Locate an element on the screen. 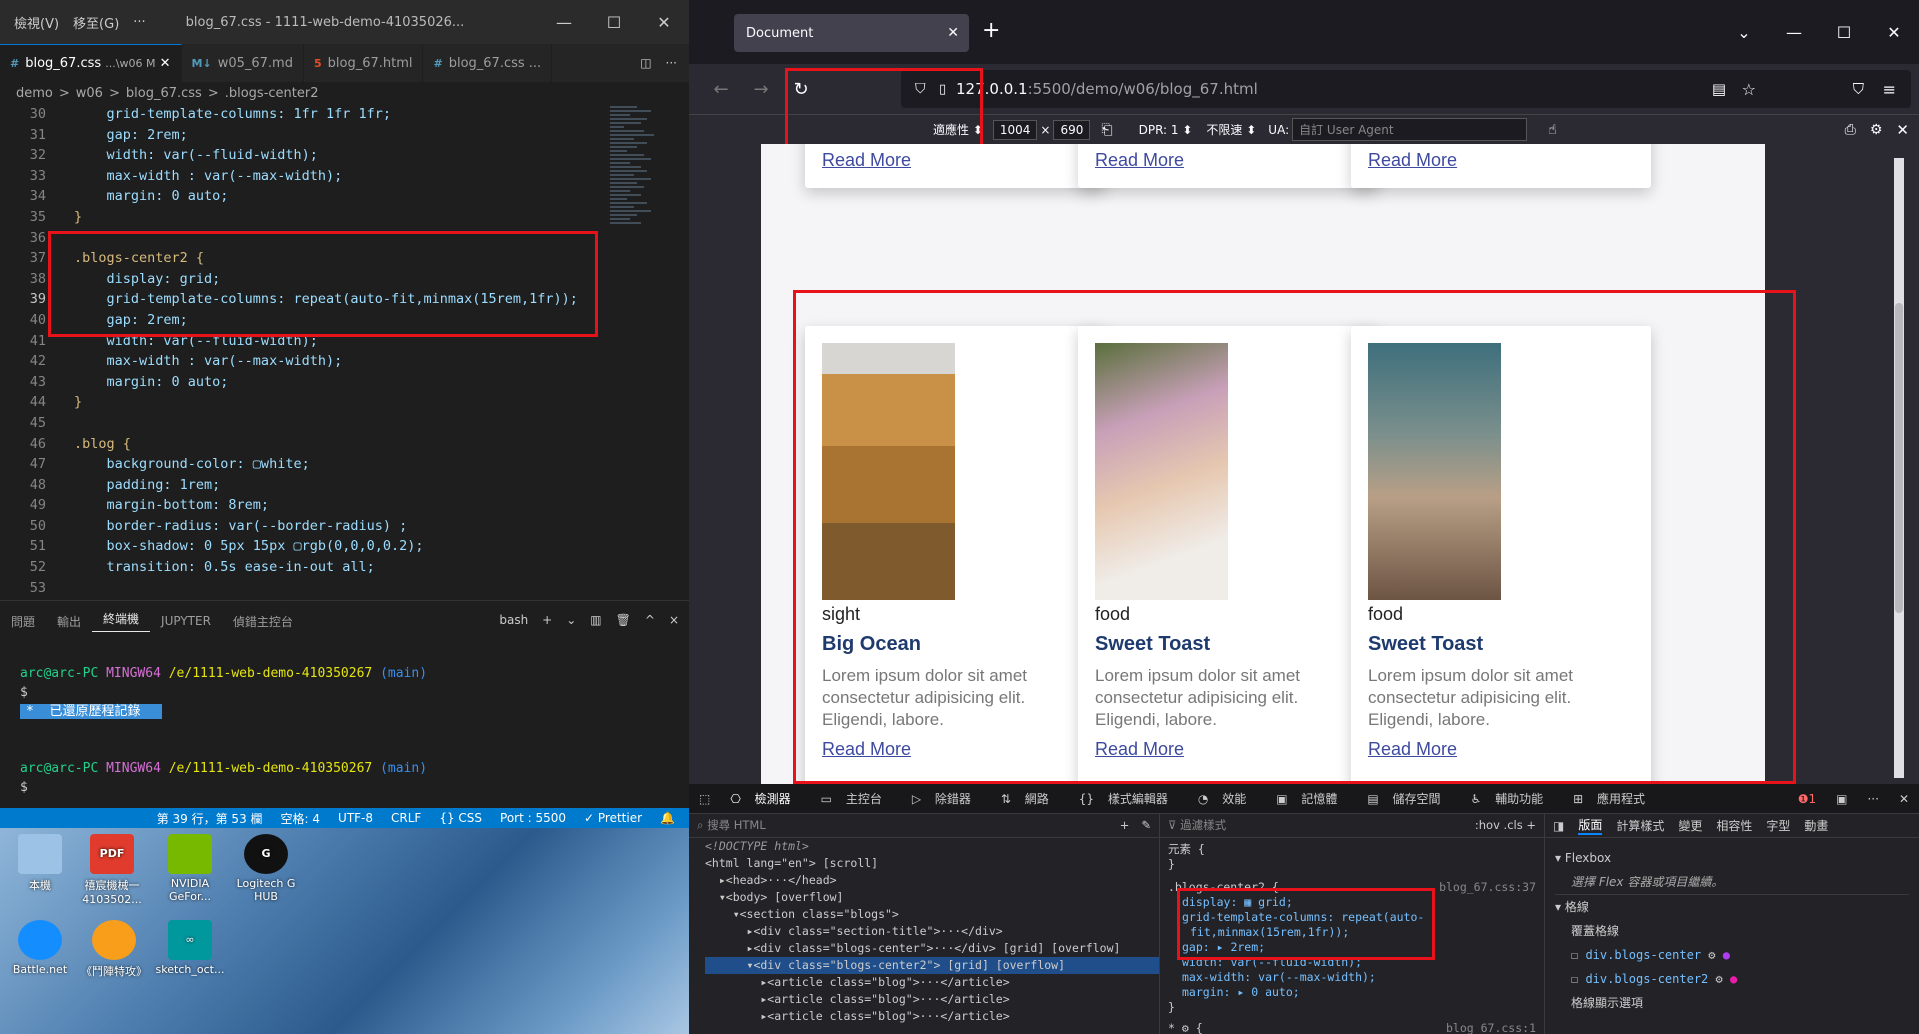 This screenshot has width=1919, height=1034. screenshot-icon: ⎙ is located at coordinates (1850, 130).